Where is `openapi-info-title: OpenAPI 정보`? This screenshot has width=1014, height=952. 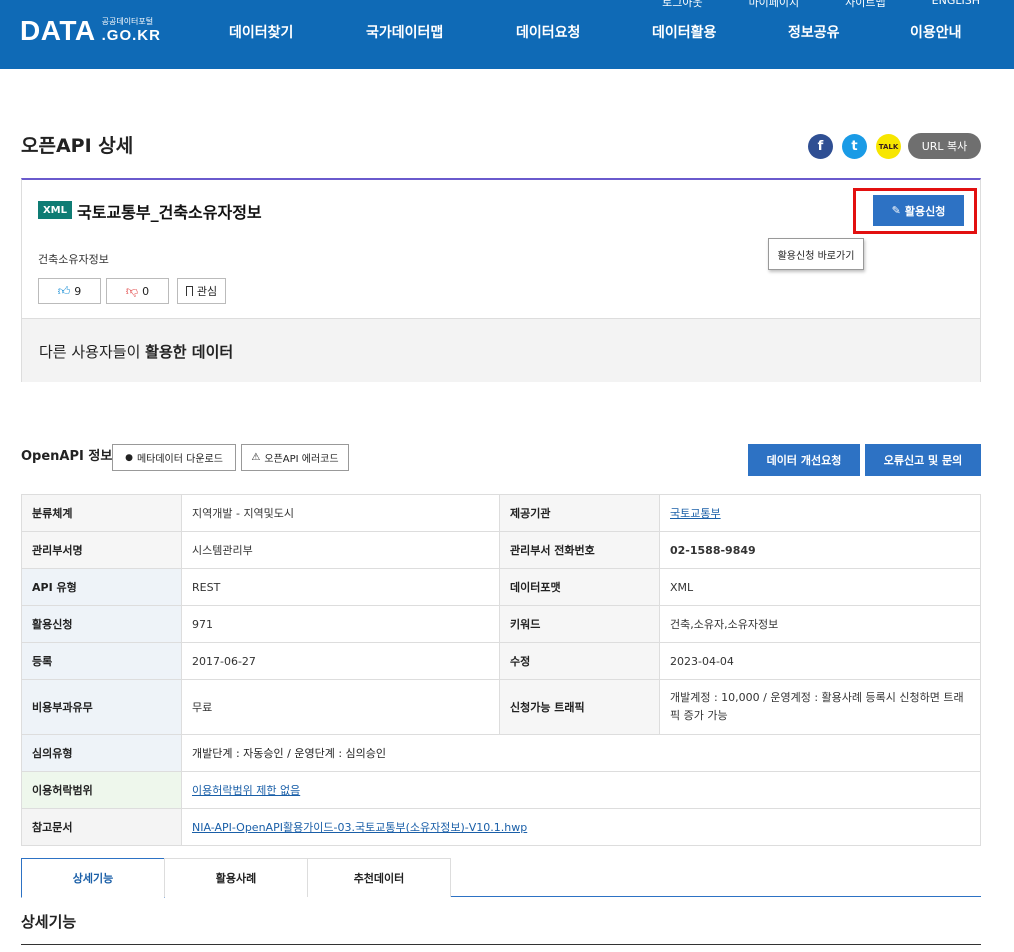
openapi-info-title: OpenAPI 정보 is located at coordinates (67, 456).